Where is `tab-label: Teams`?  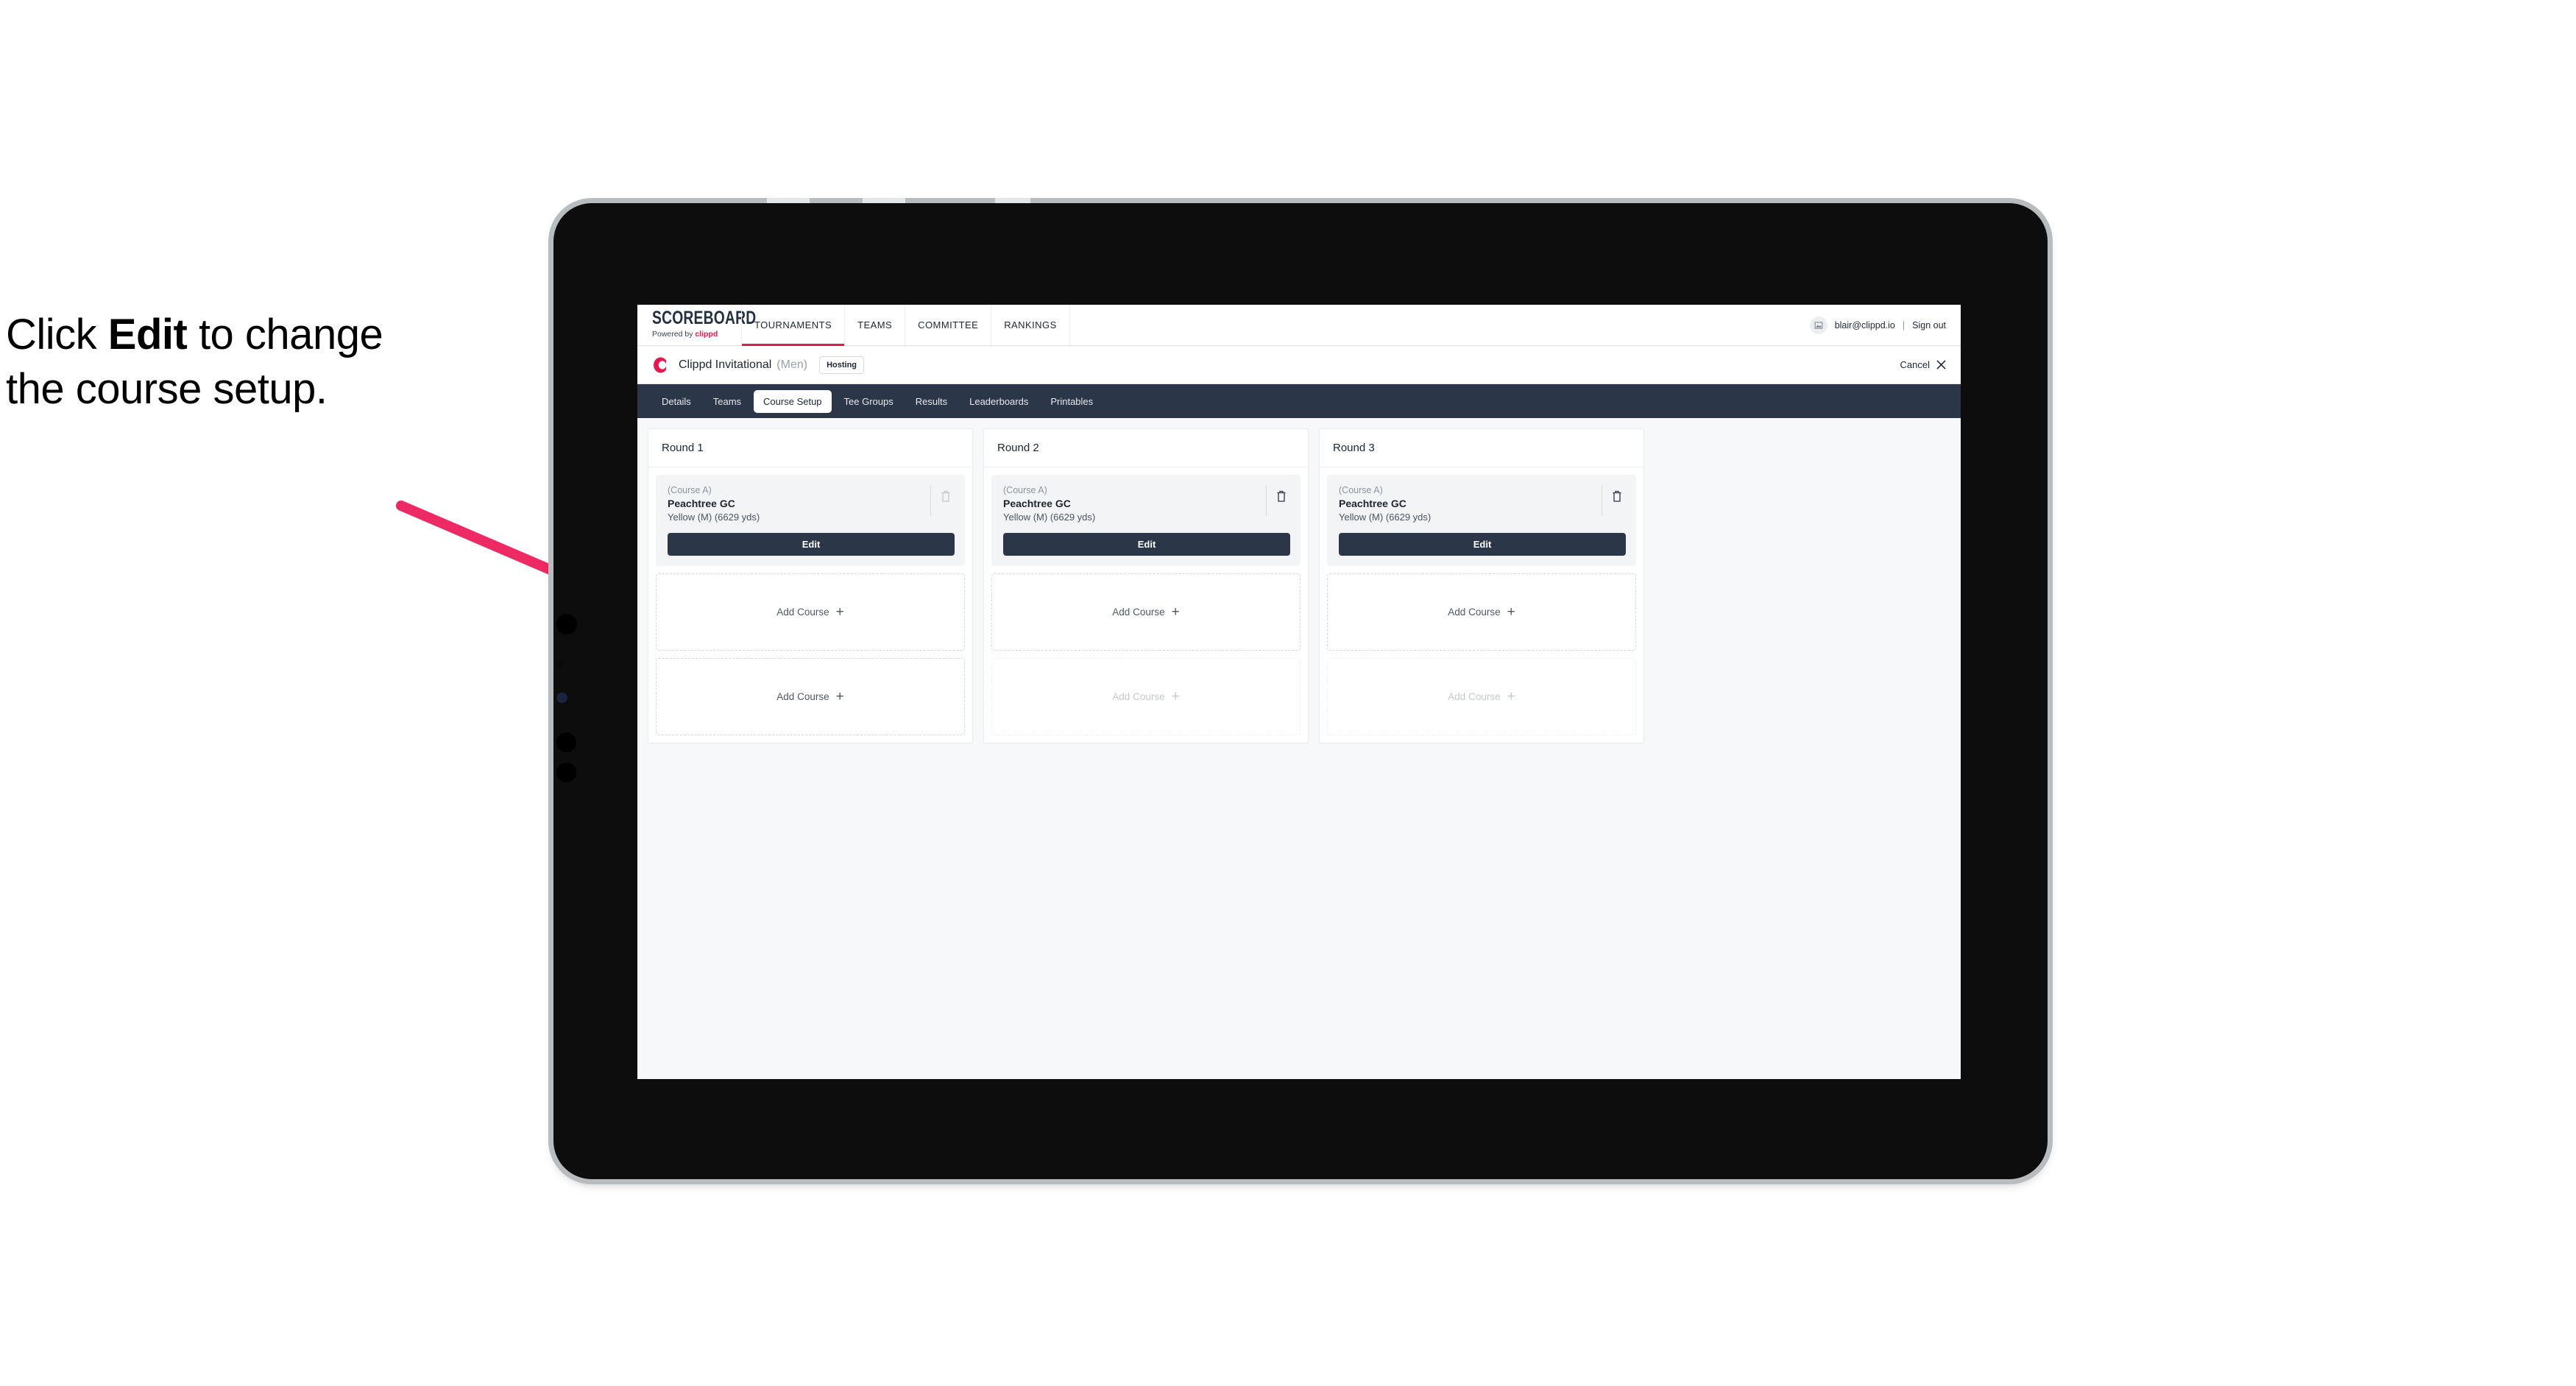 tab-label: Teams is located at coordinates (727, 401).